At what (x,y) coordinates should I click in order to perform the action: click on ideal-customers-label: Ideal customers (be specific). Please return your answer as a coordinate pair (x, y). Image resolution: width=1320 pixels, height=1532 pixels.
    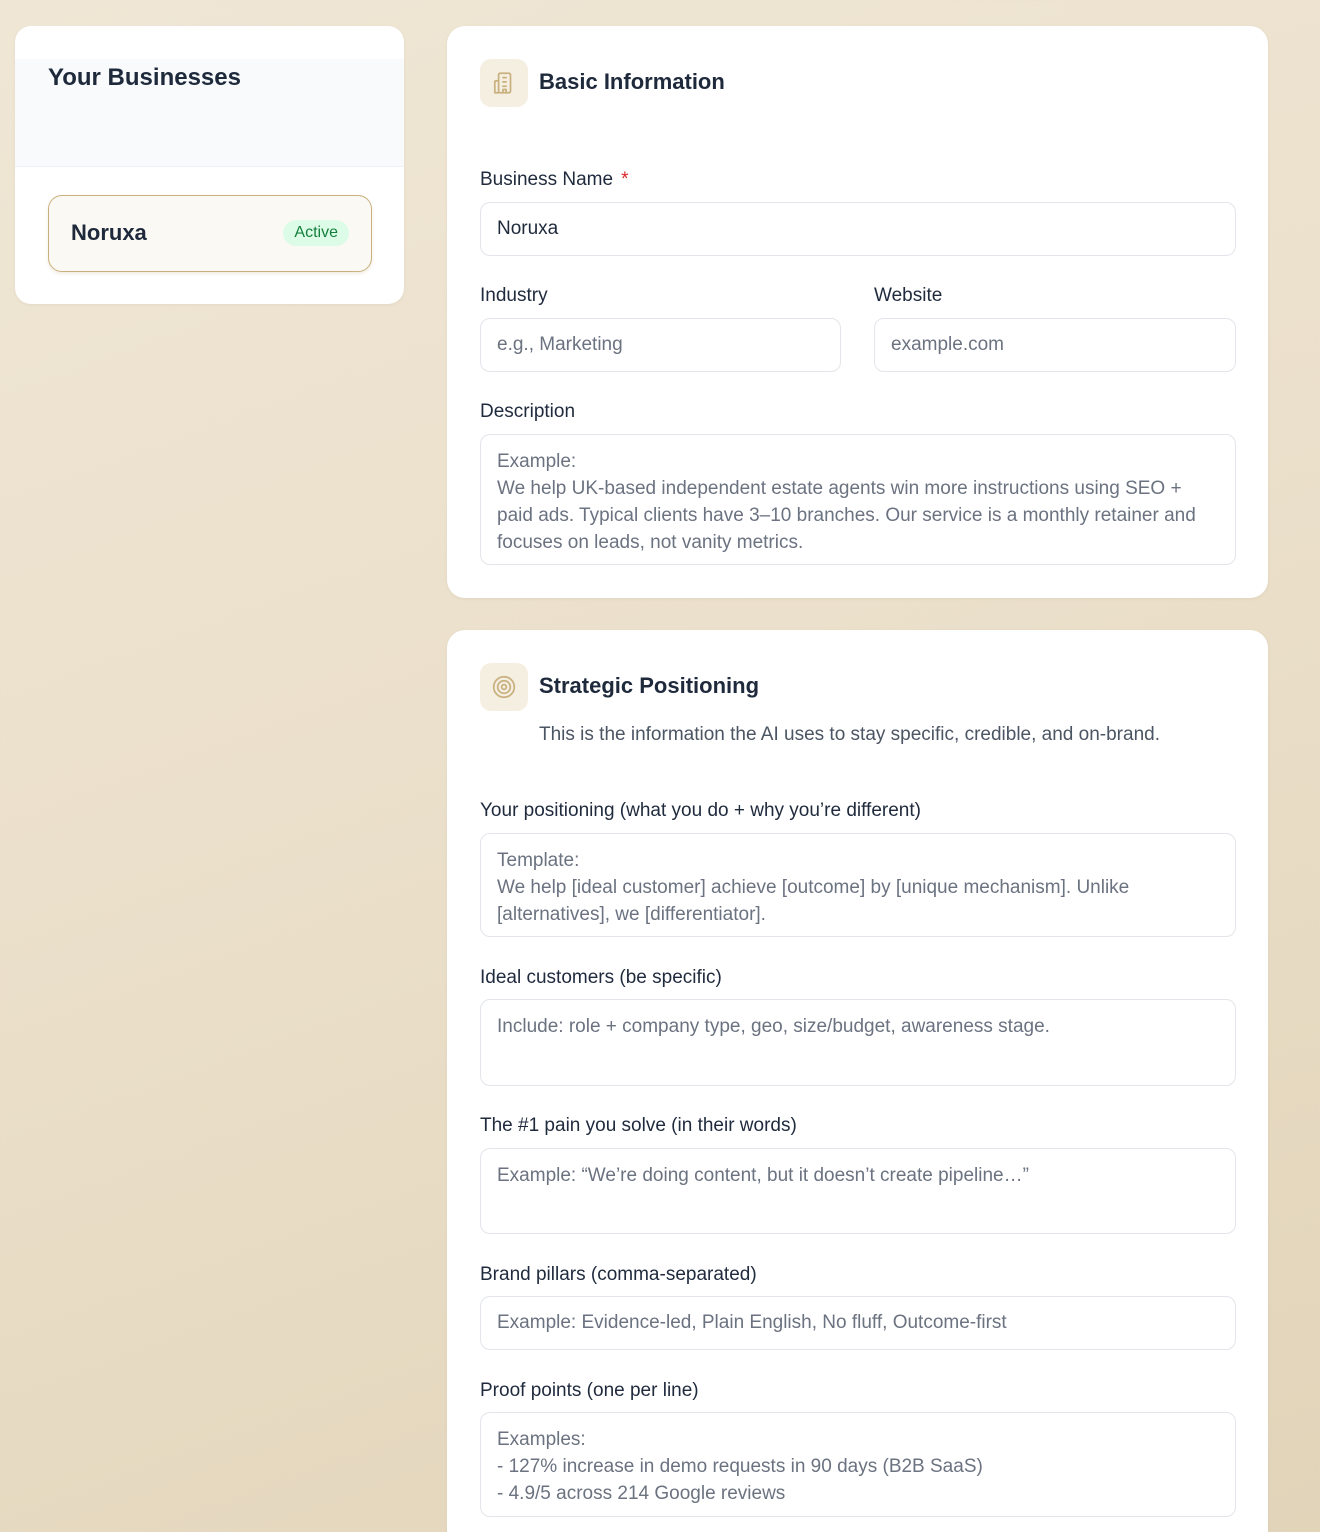
    Looking at the image, I should click on (601, 977).